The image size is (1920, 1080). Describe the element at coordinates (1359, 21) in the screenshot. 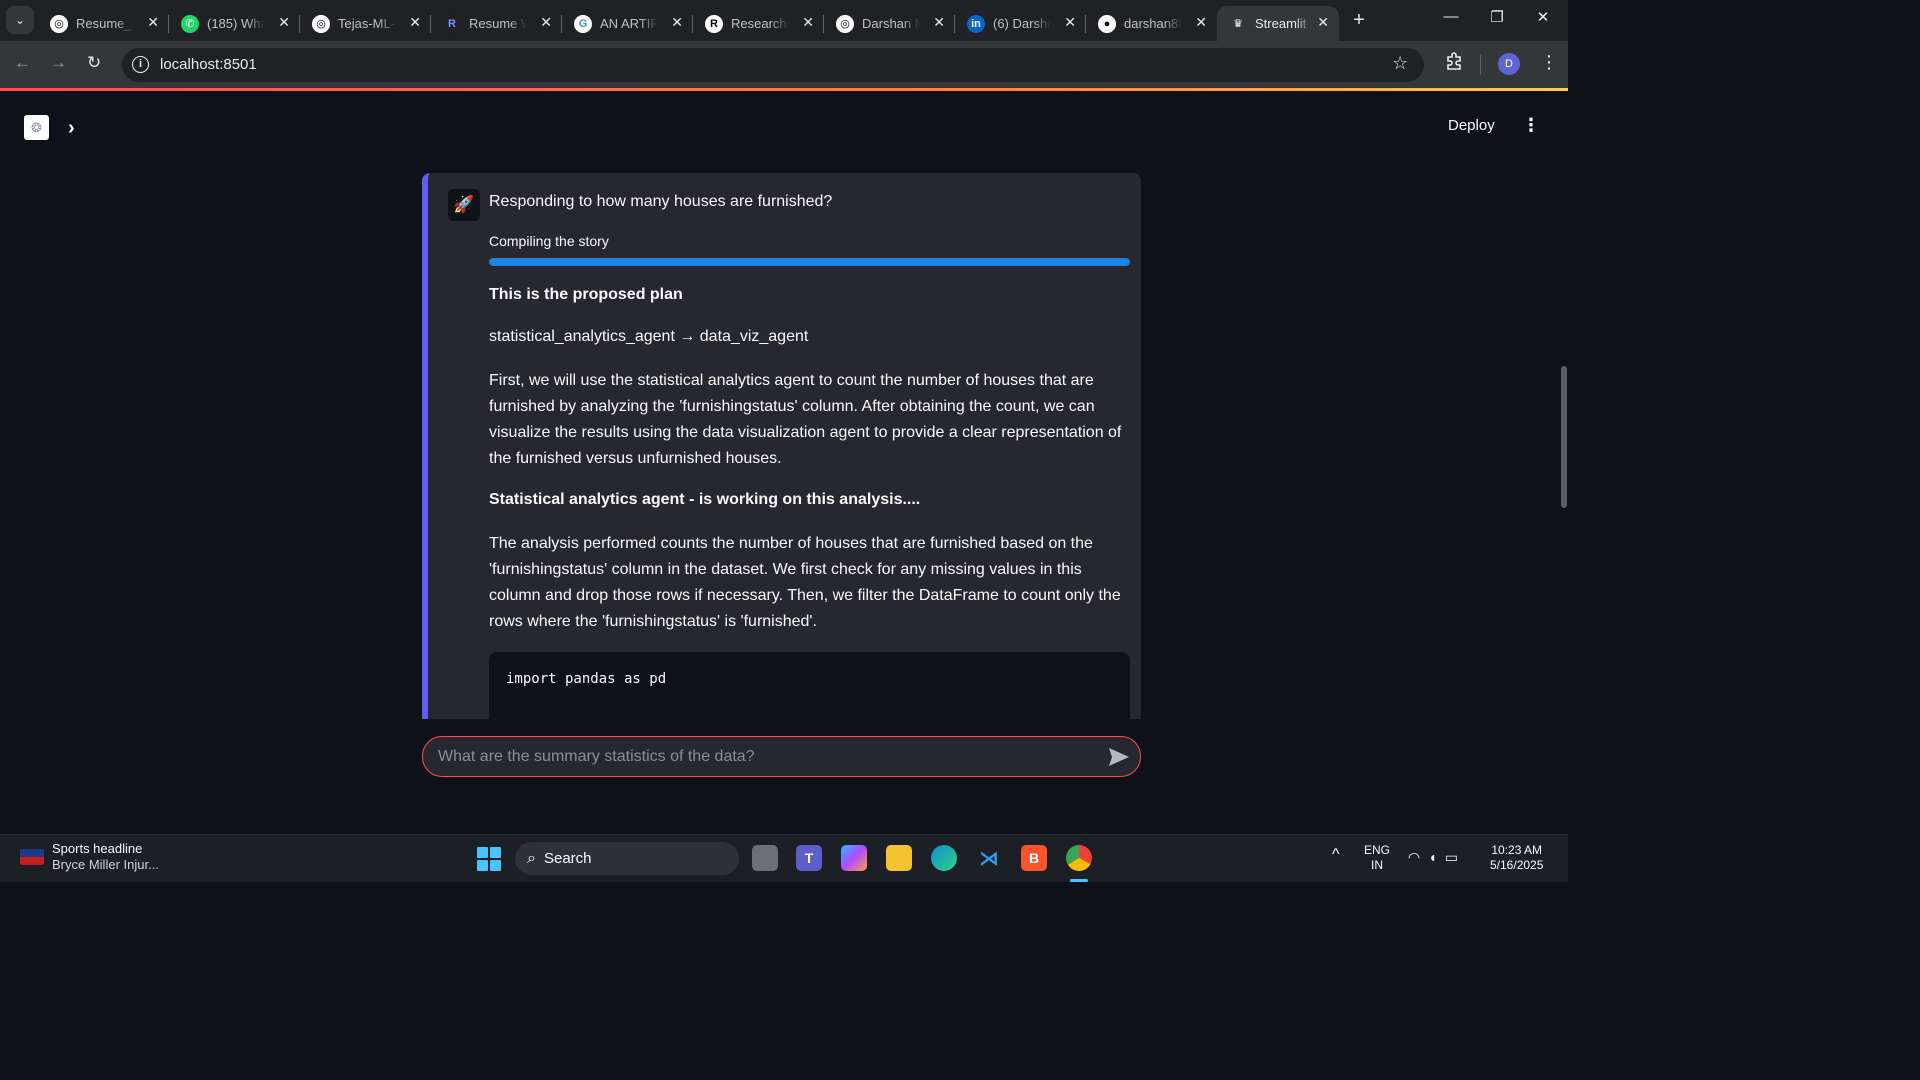

I see `new-tab-button: +` at that location.